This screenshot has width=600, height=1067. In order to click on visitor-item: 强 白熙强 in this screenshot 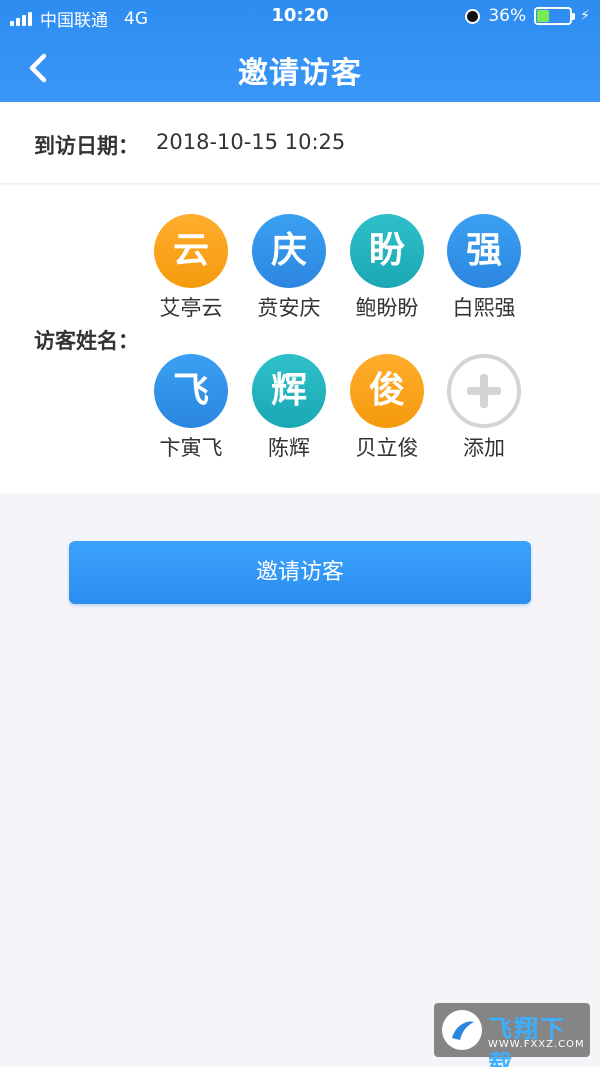, I will do `click(484, 268)`.